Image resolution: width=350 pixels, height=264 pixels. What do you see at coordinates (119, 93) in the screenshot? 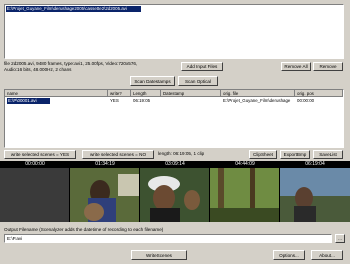
I see `column-header-write: write?` at bounding box center [119, 93].